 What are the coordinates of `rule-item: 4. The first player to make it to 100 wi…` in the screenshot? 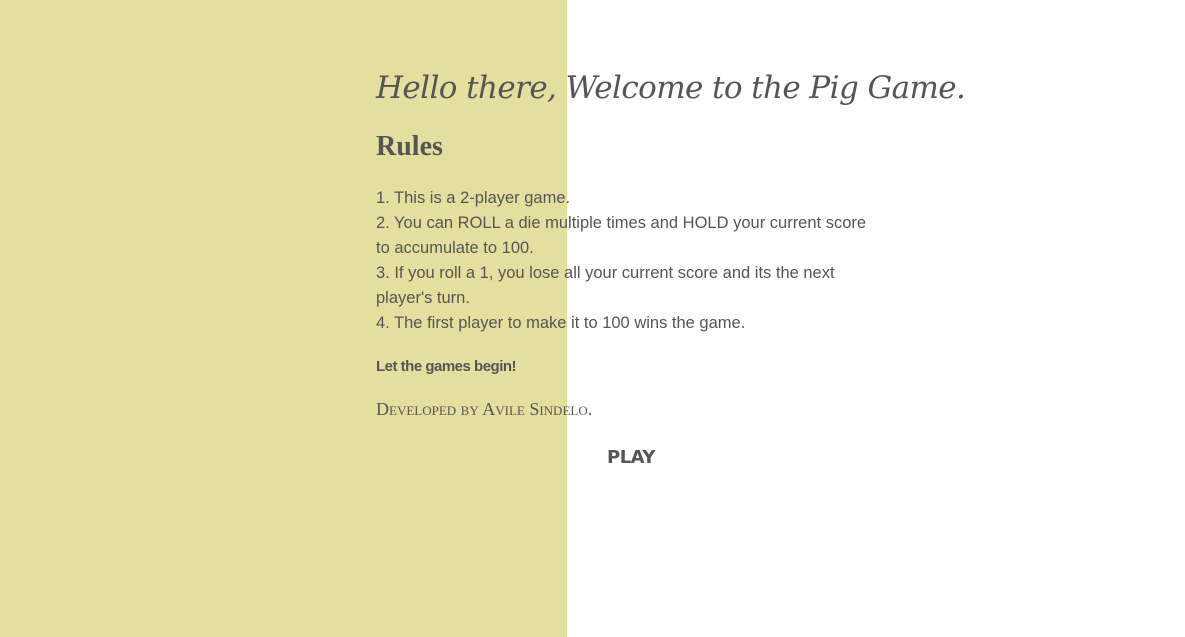 It's located at (561, 323).